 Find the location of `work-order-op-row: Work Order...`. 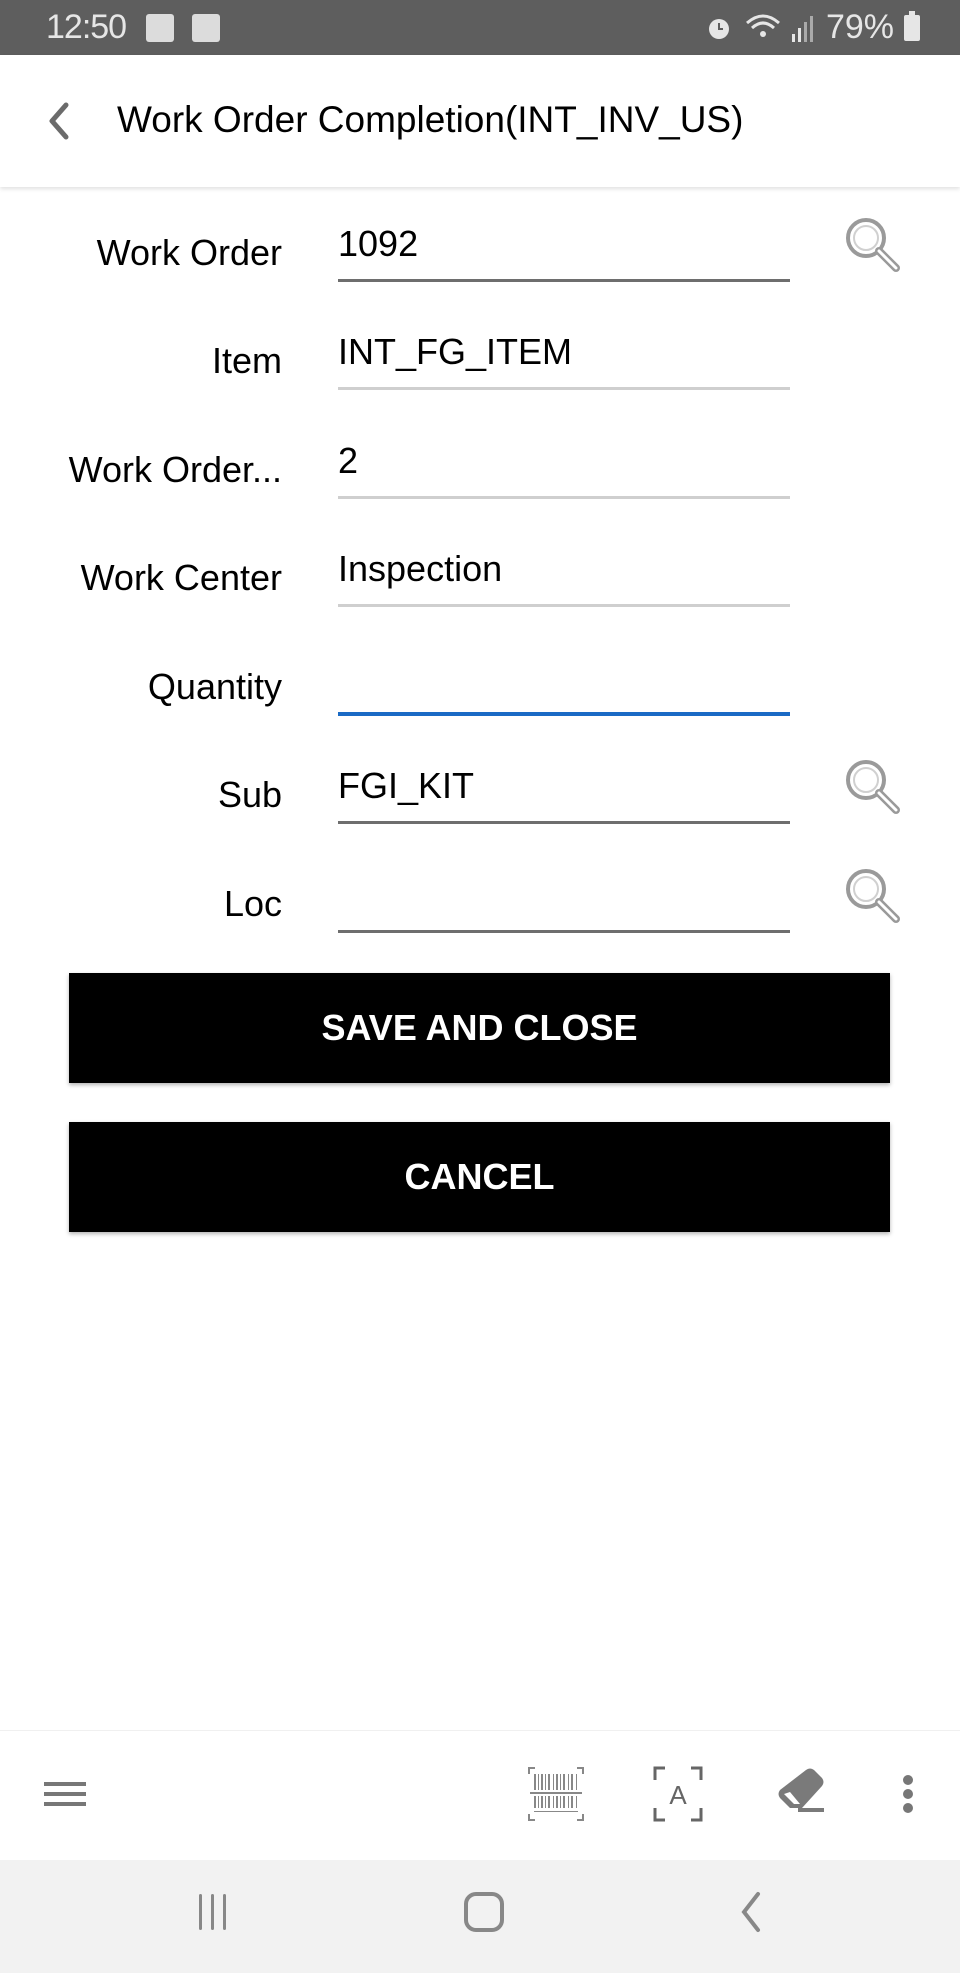

work-order-op-row: Work Order... is located at coordinates (480, 474).